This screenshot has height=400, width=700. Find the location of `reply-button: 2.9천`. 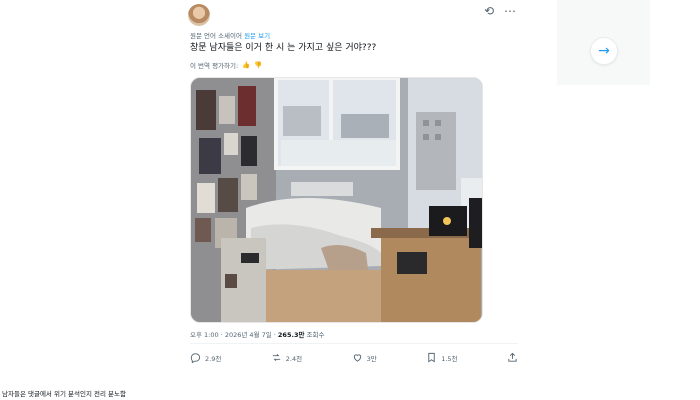

reply-button: 2.9천 is located at coordinates (205, 357).